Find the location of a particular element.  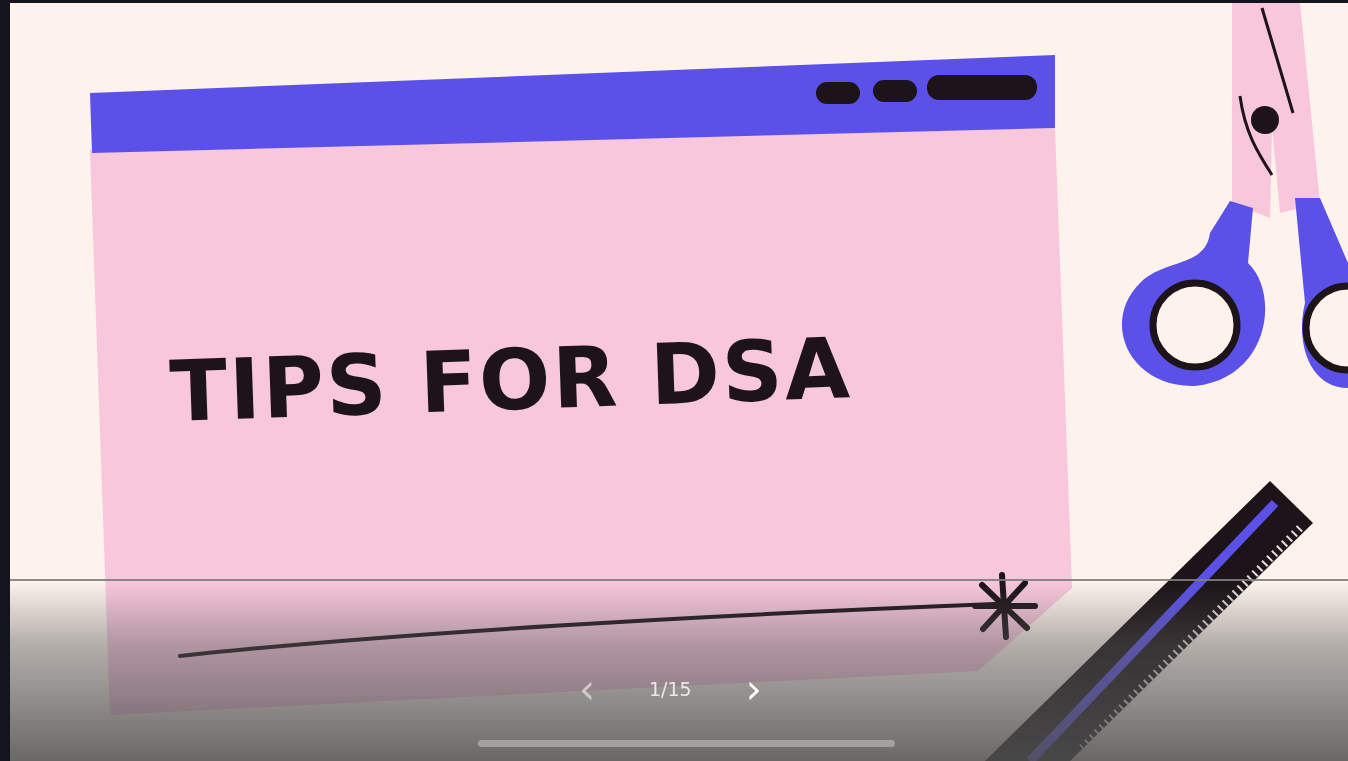

previous-button: ‹ is located at coordinates (587, 689).